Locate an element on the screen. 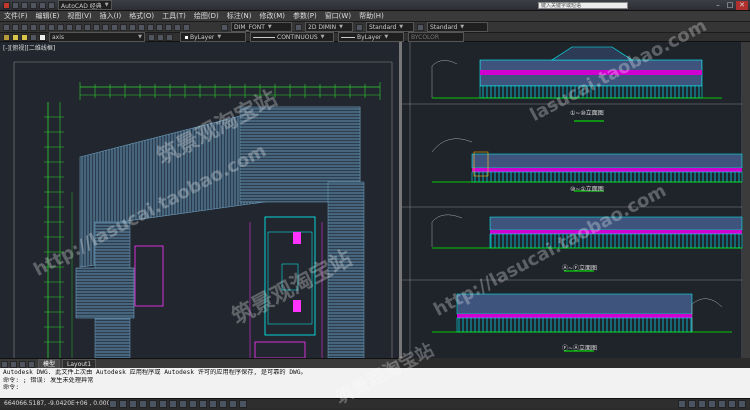  transparency-icon is located at coordinates (223, 403).